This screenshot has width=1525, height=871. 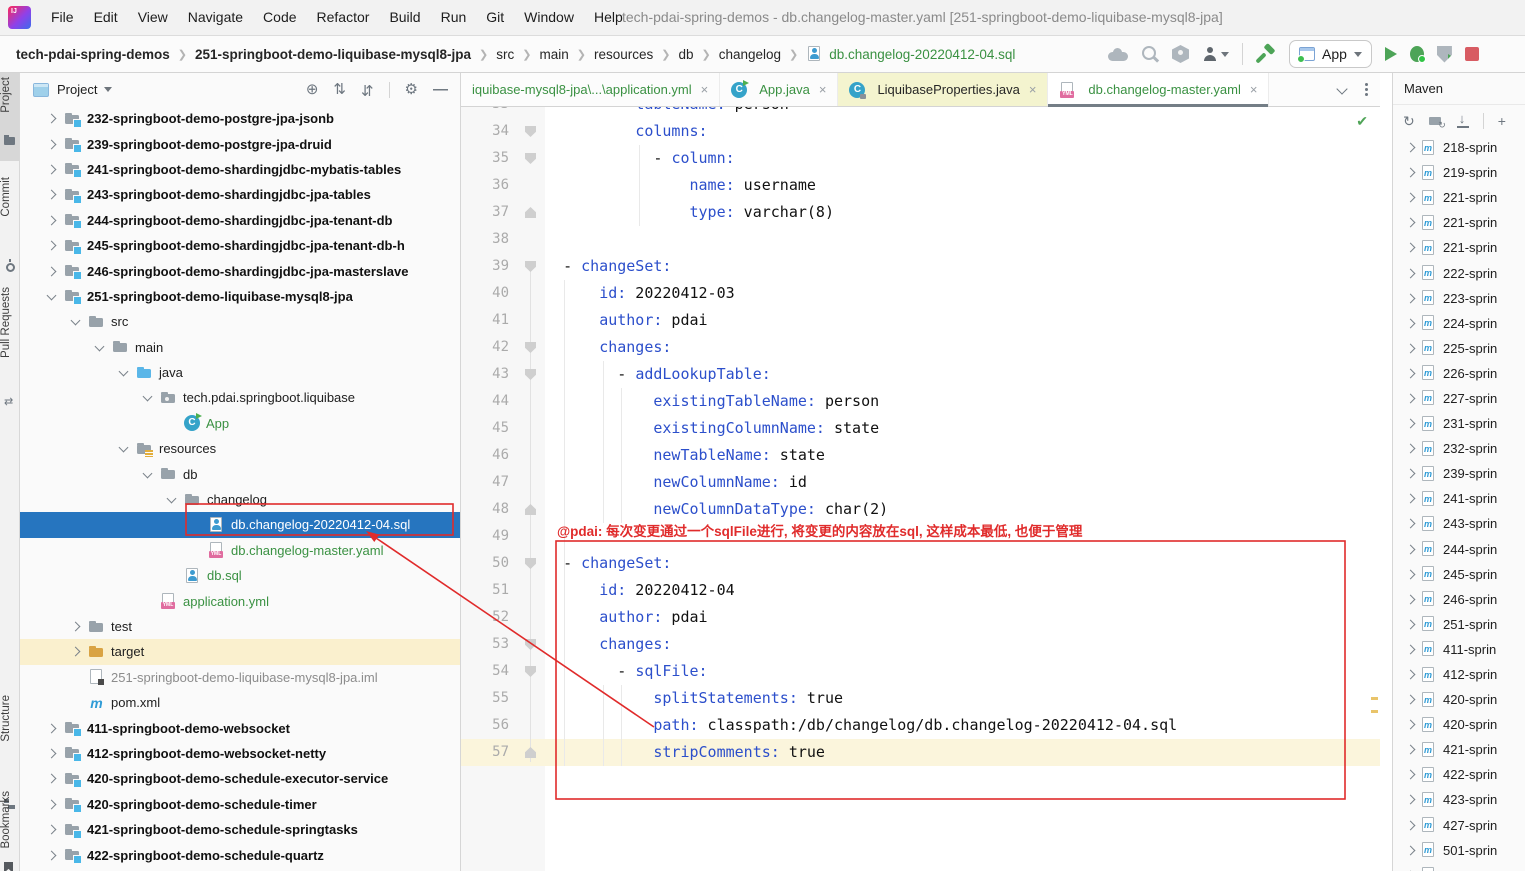 I want to click on breadcrumb-item: src, so click(x=505, y=54).